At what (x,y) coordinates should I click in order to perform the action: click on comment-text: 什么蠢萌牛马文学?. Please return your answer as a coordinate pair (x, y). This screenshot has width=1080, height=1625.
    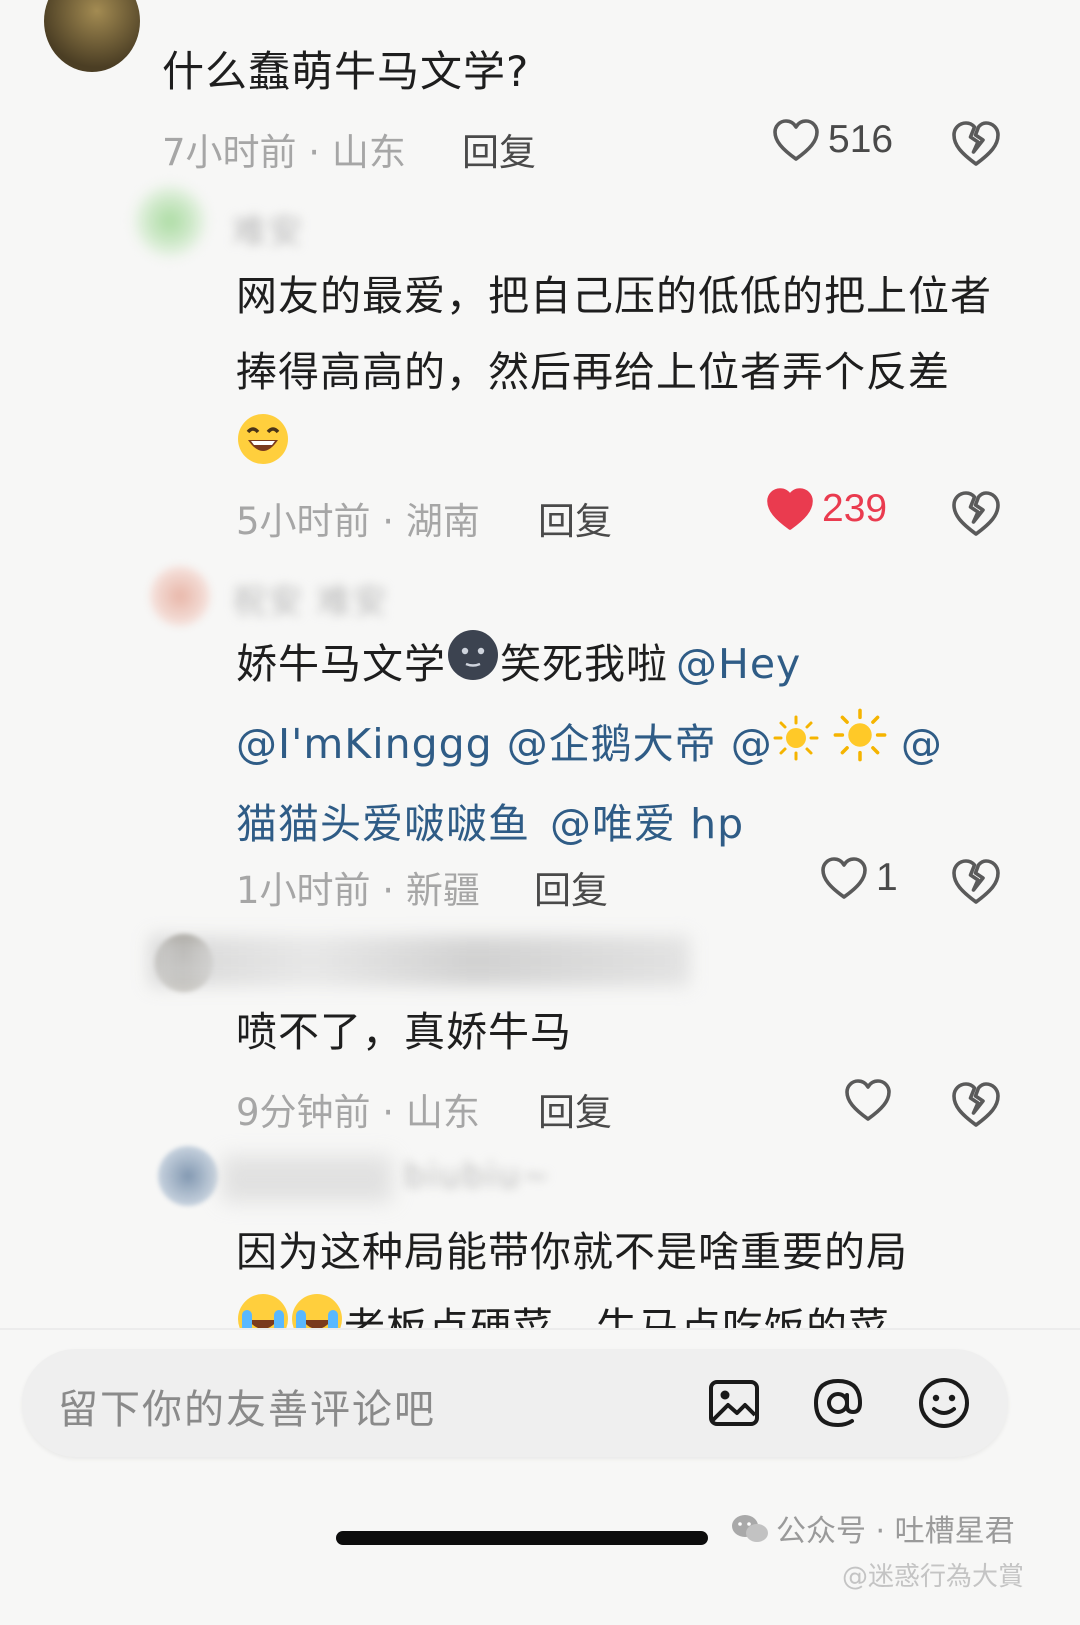
    Looking at the image, I should click on (346, 71).